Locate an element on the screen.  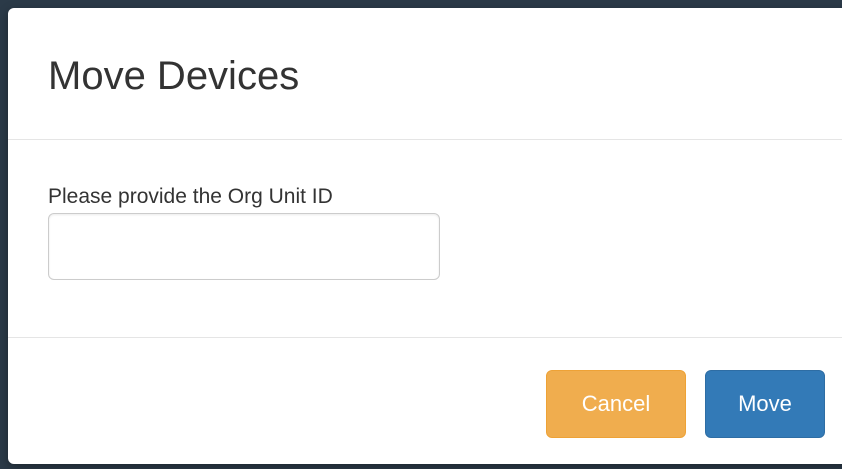
dialog-title: Move Devices is located at coordinates (174, 76).